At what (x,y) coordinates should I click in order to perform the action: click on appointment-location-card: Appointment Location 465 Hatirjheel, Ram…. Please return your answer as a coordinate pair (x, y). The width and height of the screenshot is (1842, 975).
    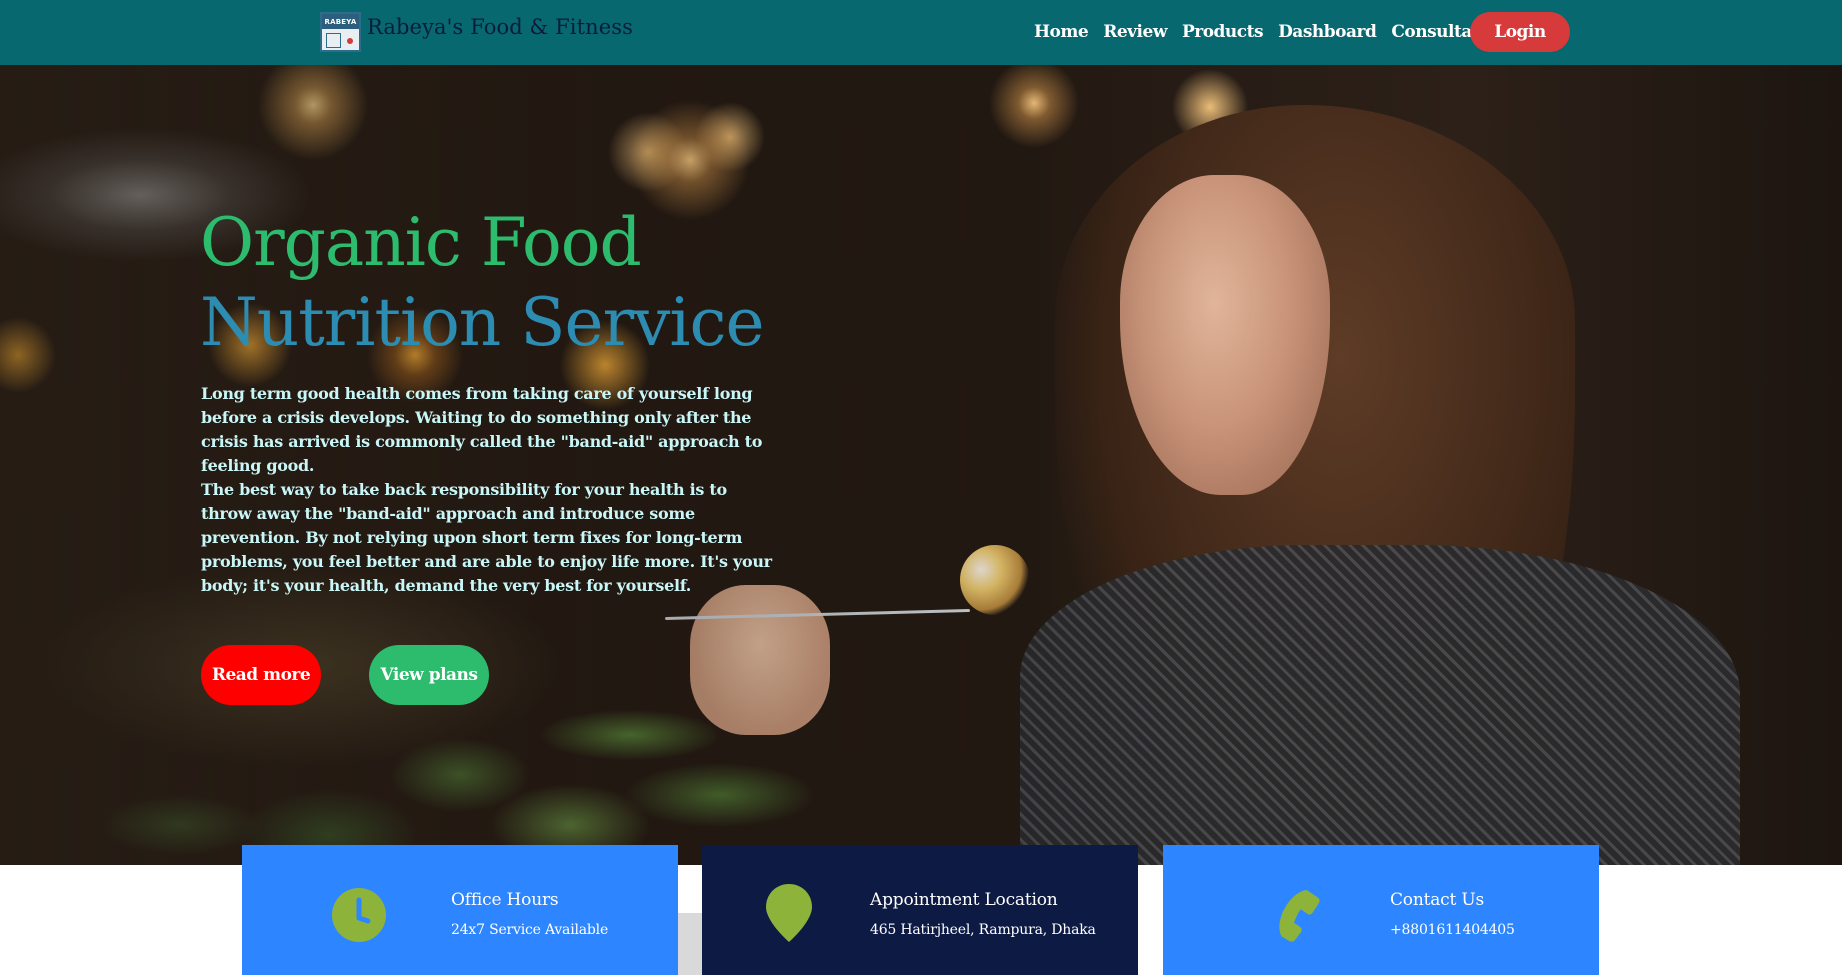
    Looking at the image, I should click on (920, 910).